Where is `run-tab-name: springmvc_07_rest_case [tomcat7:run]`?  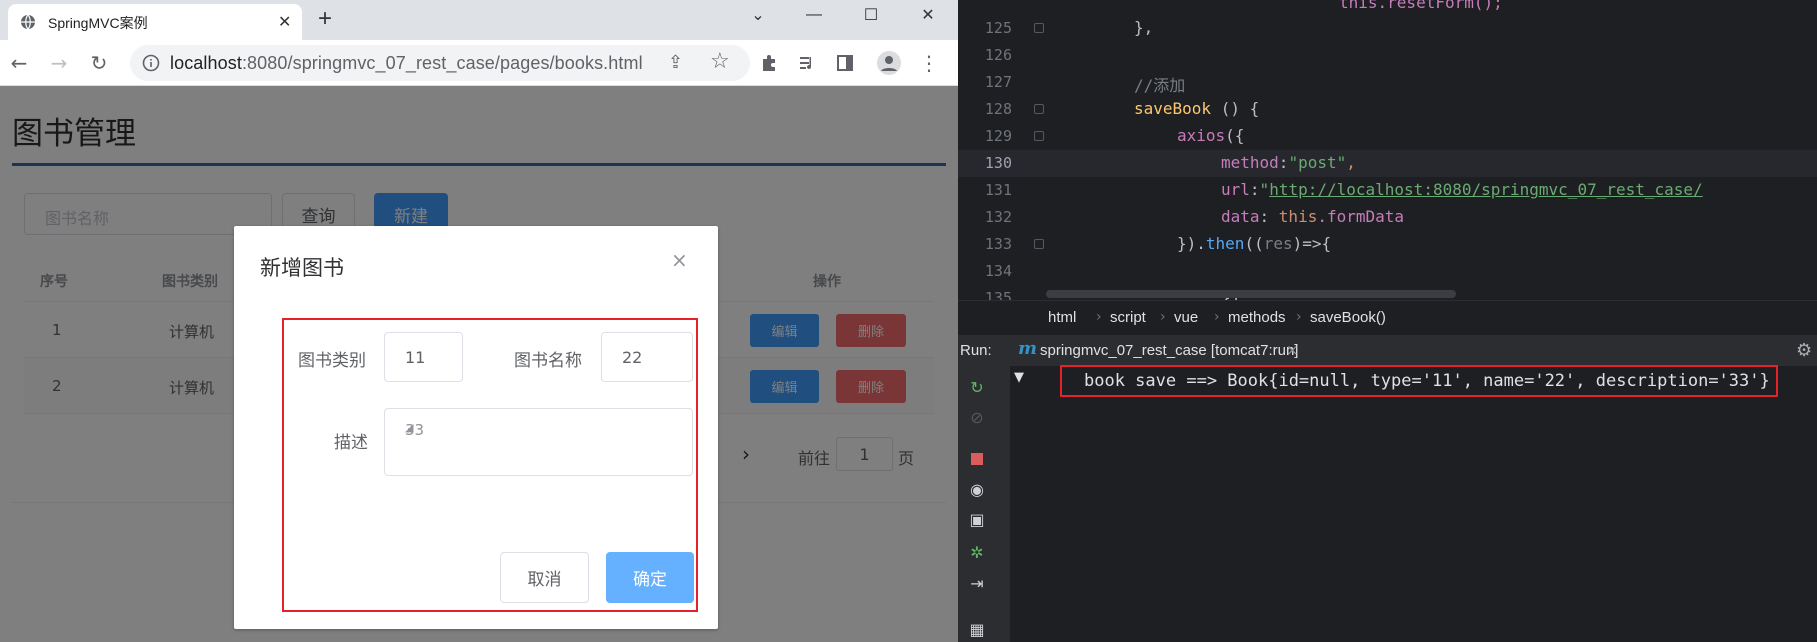
run-tab-name: springmvc_07_rest_case [tomcat7:run] is located at coordinates (1169, 350).